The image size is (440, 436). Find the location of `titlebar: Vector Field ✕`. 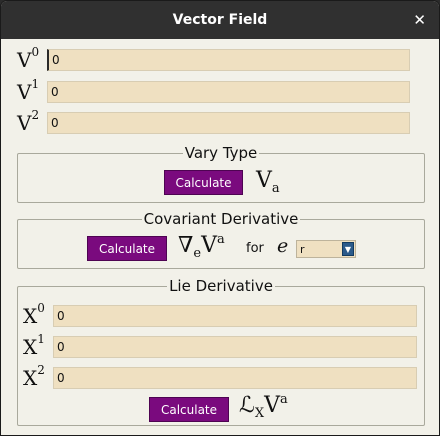

titlebar: Vector Field ✕ is located at coordinates (220, 20).